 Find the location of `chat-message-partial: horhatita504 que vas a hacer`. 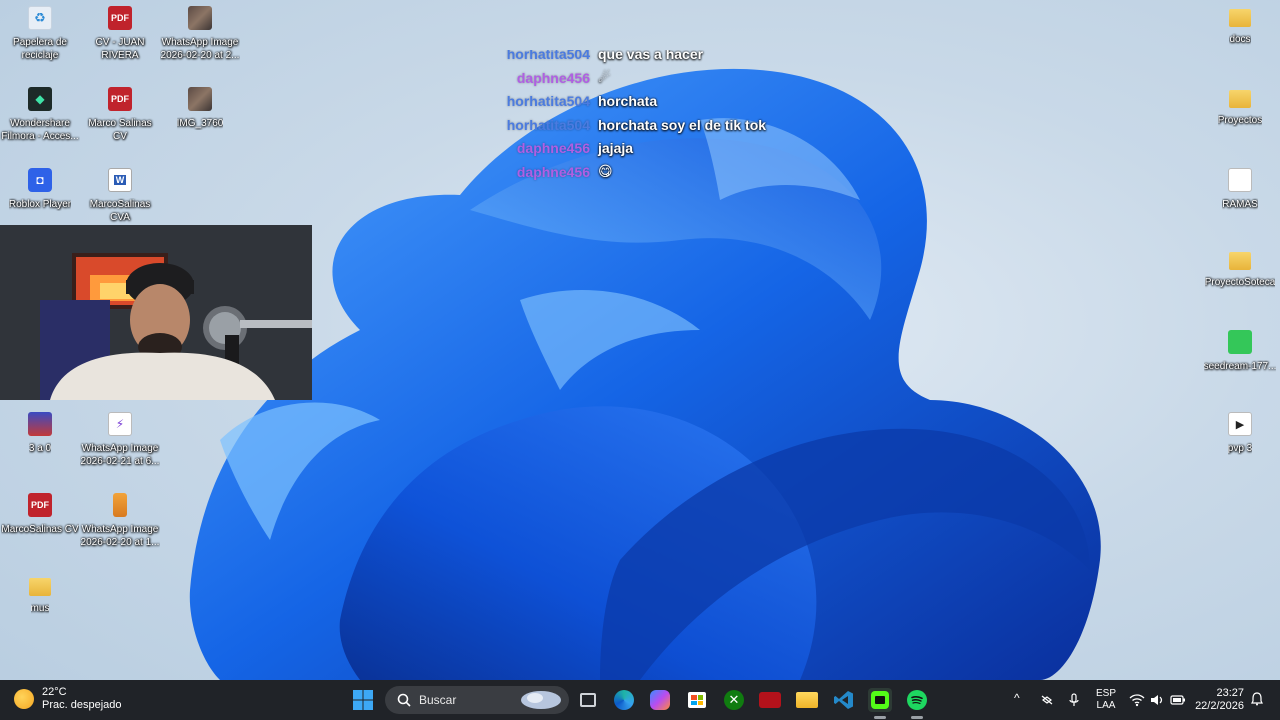

chat-message-partial: horhatita504 que vas a hacer is located at coordinates (660, 58).